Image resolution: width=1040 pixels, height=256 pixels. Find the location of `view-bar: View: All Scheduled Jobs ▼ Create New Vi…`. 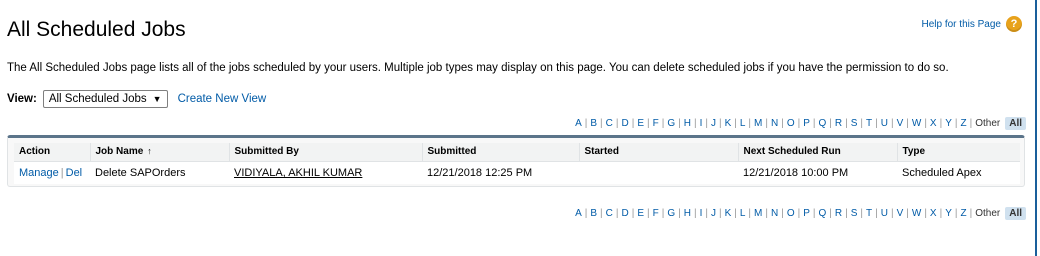

view-bar: View: All Scheduled Jobs ▼ Create New Vi… is located at coordinates (136, 99).